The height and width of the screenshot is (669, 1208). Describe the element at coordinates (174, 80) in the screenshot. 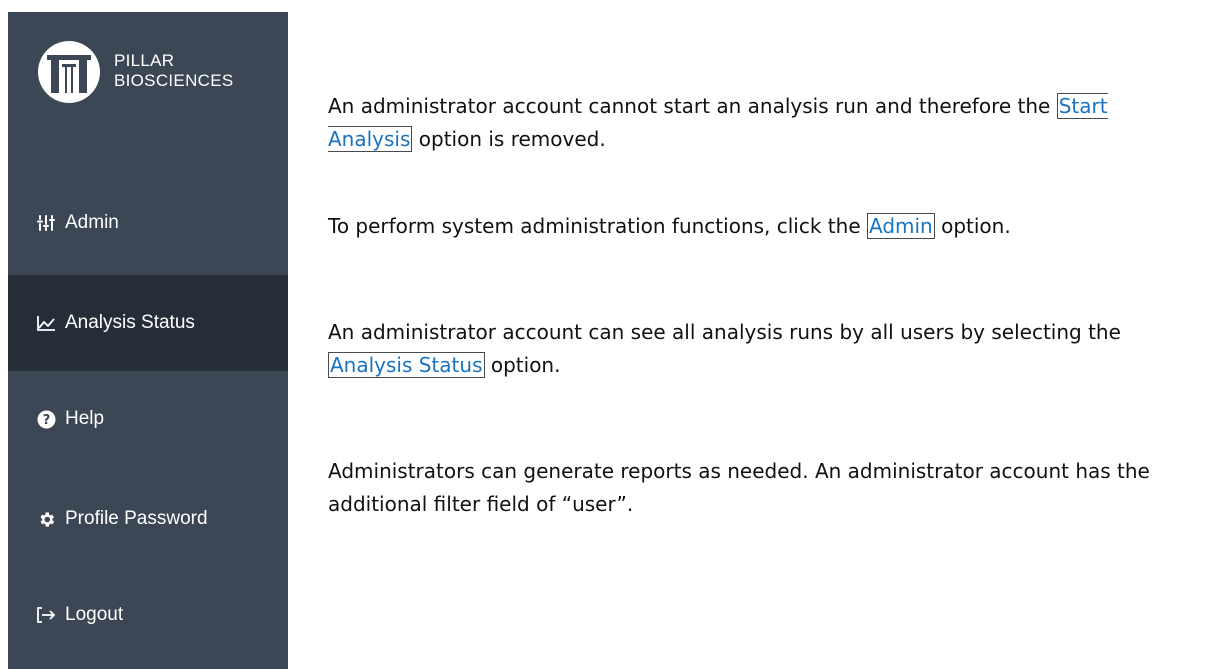

I see `brand-line-2: BIOSCIENCES` at that location.